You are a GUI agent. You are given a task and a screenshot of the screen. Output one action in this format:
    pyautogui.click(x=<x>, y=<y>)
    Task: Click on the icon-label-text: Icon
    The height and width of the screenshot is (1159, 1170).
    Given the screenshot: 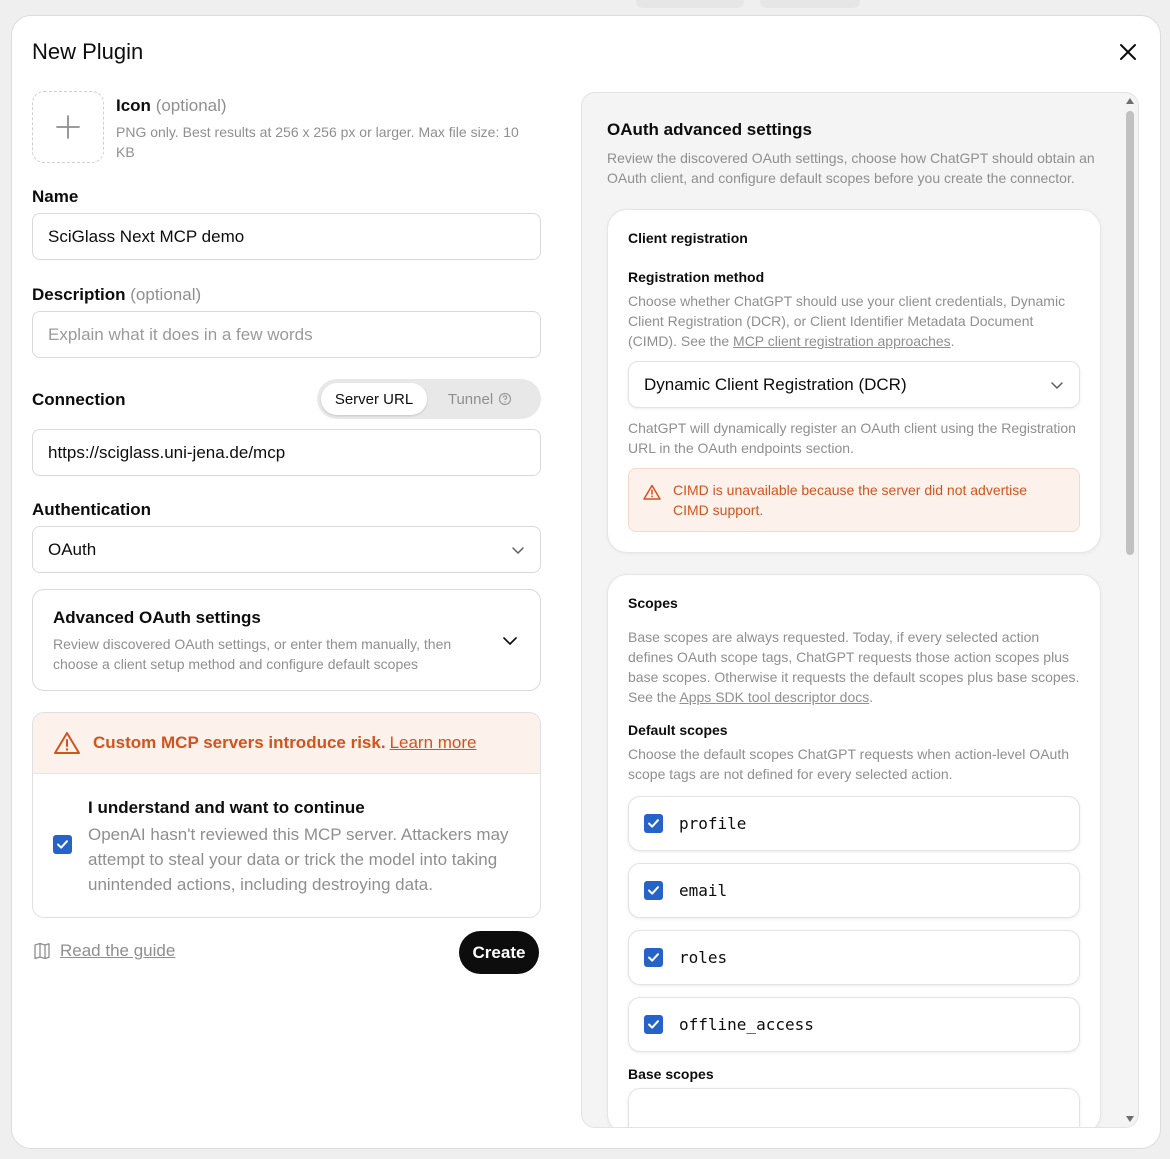 What is the action you would take?
    pyautogui.click(x=133, y=105)
    